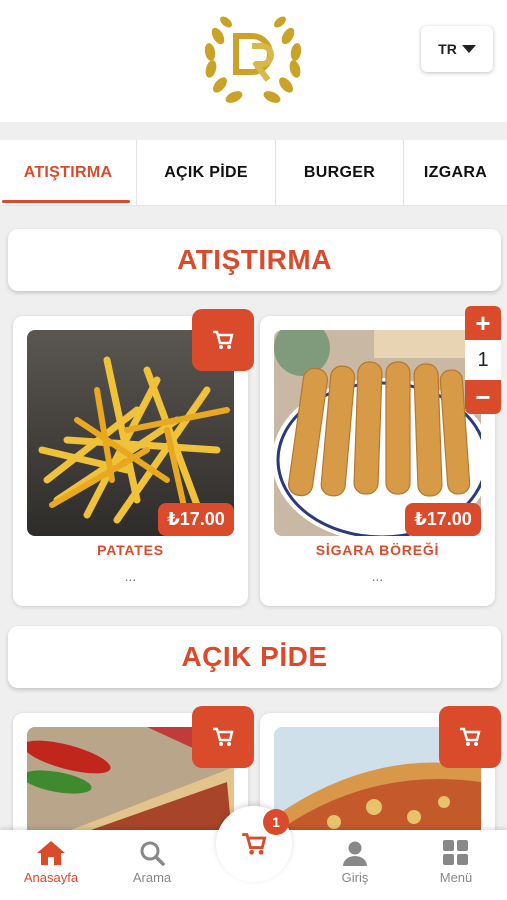 The image size is (507, 900). I want to click on nav-label: Arama, so click(152, 877).